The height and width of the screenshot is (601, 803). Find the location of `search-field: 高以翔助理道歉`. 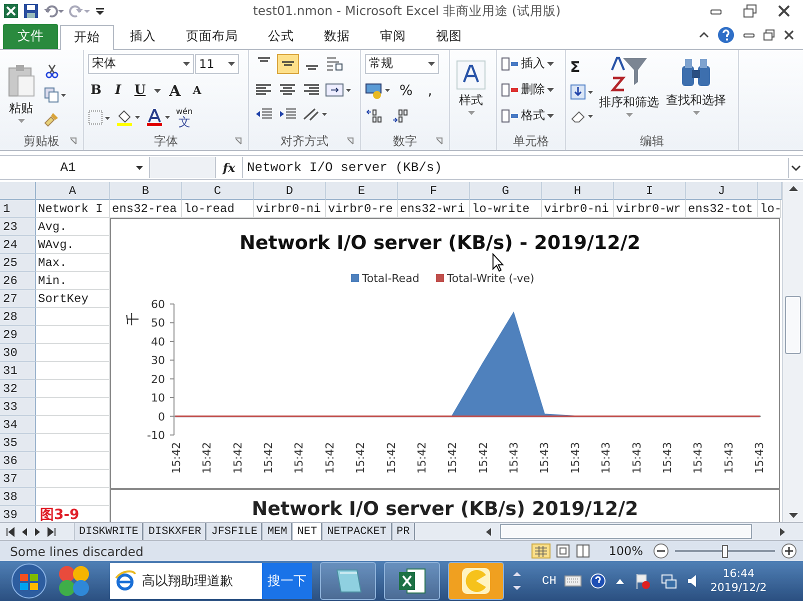

search-field: 高以翔助理道歉 is located at coordinates (186, 580).